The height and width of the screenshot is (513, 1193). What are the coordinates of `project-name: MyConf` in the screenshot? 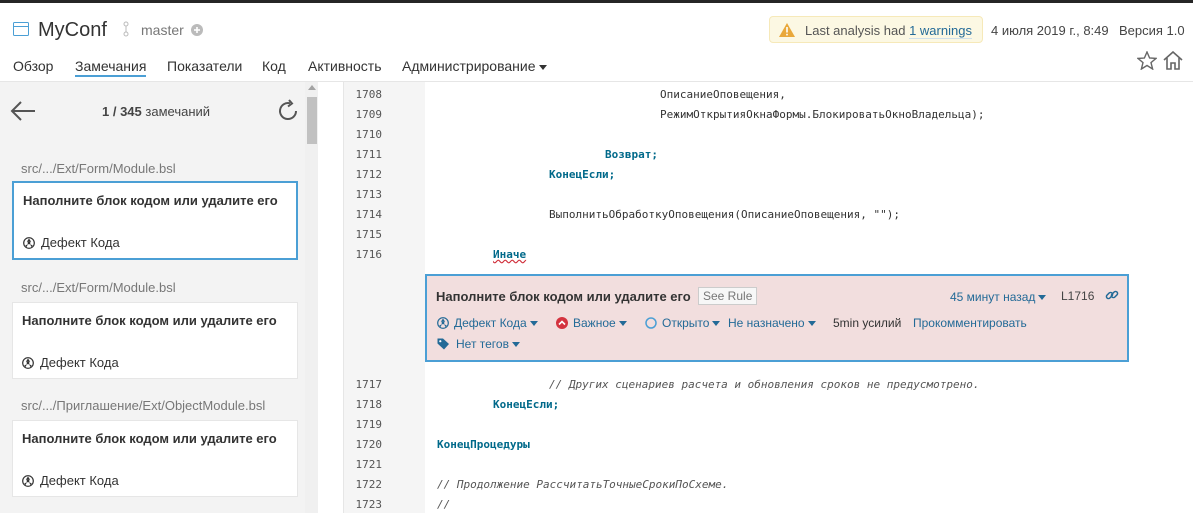 It's located at (72, 30).